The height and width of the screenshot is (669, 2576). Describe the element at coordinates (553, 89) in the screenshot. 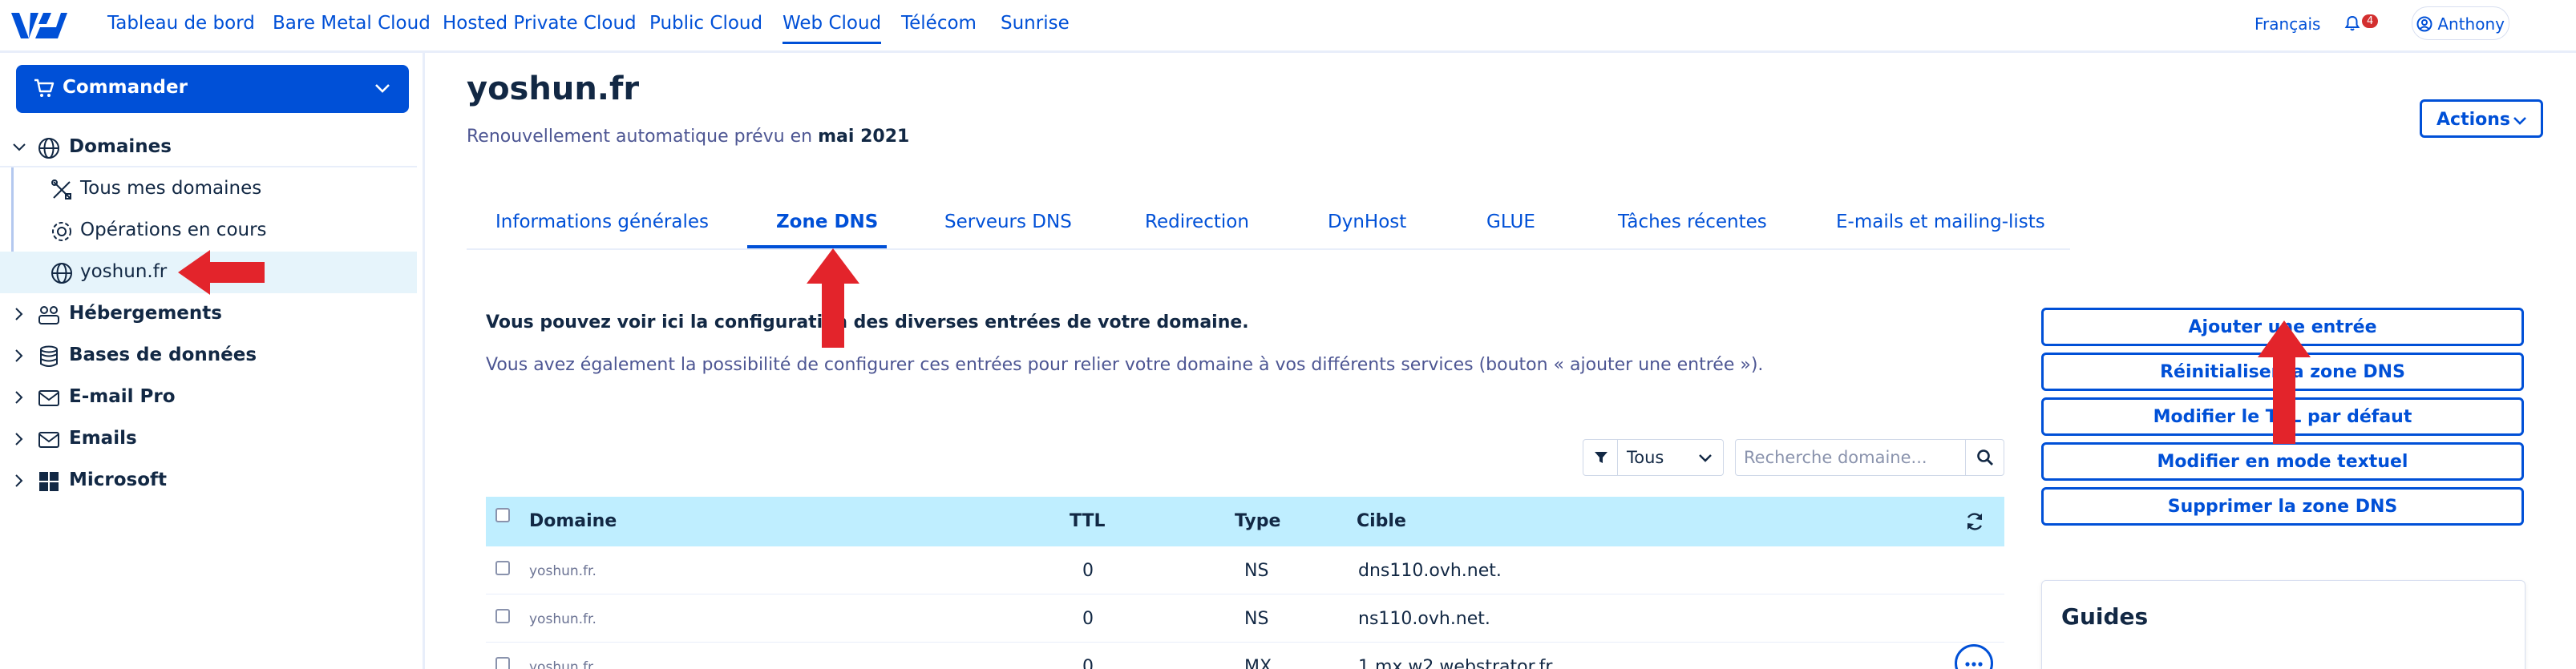

I see `page-title: yoshun.fr` at that location.